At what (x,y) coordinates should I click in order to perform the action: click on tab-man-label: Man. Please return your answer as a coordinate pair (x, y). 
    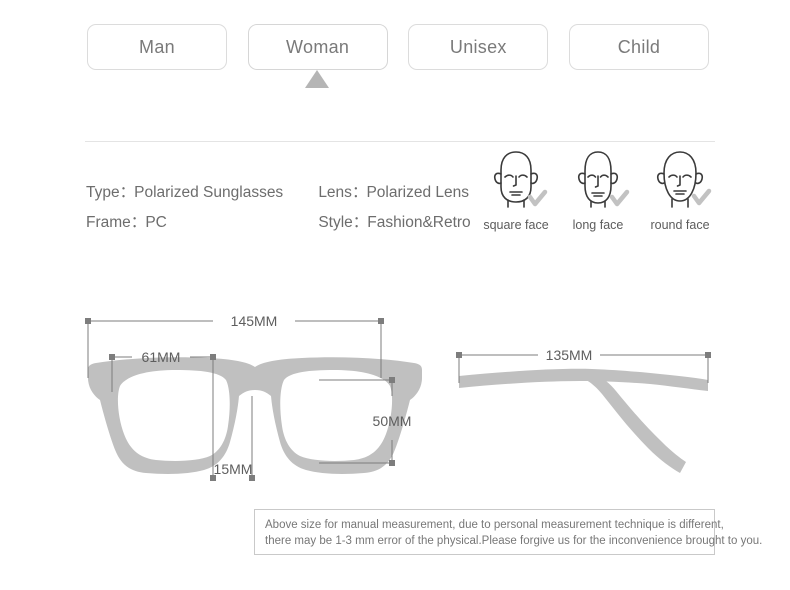
    Looking at the image, I should click on (157, 46).